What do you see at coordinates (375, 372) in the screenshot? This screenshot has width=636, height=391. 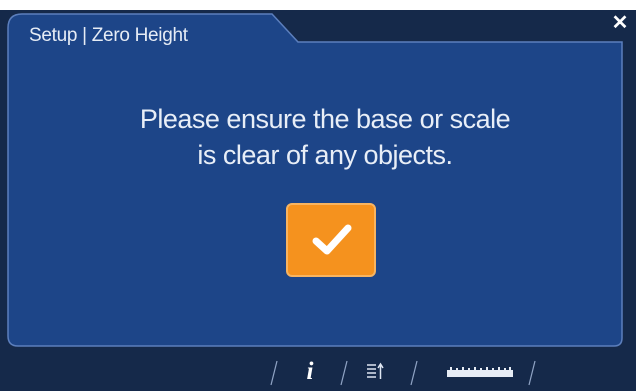 I see `sort-icon` at bounding box center [375, 372].